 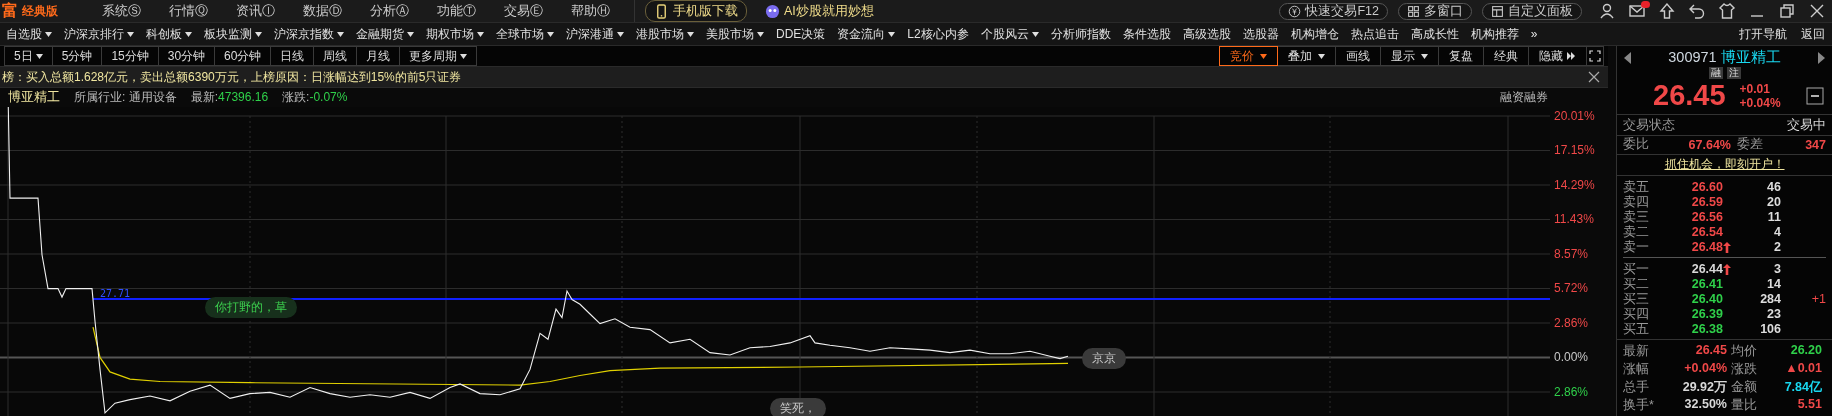 I want to click on axis-label: 0.00%, so click(x=1572, y=357).